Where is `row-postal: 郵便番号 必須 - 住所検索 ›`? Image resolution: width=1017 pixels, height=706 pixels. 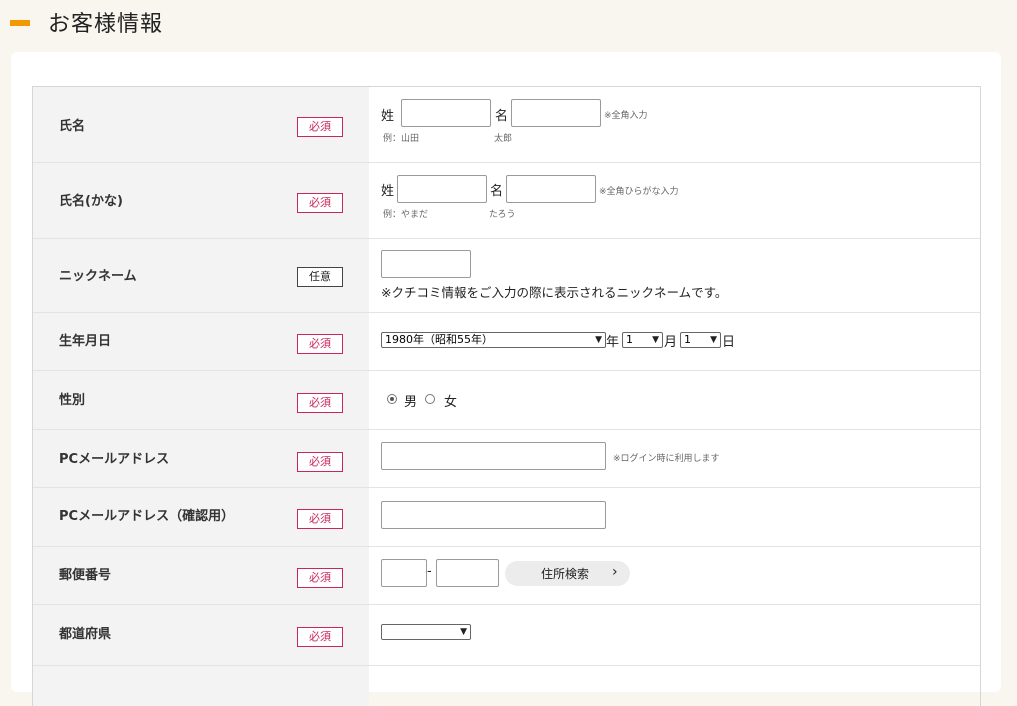
row-postal: 郵便番号 必須 - 住所検索 › is located at coordinates (506, 576).